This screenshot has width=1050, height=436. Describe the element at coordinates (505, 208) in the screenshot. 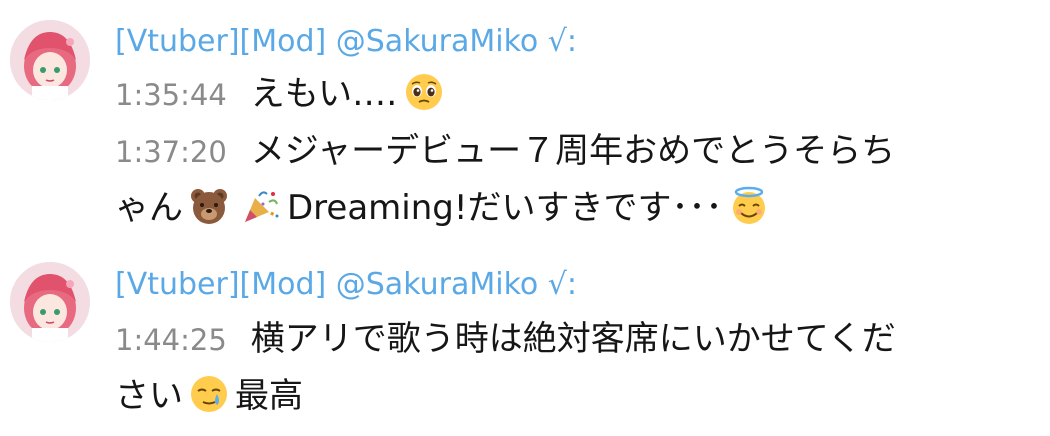

I see `message-text: Dreaming!だいすきです･･･` at that location.